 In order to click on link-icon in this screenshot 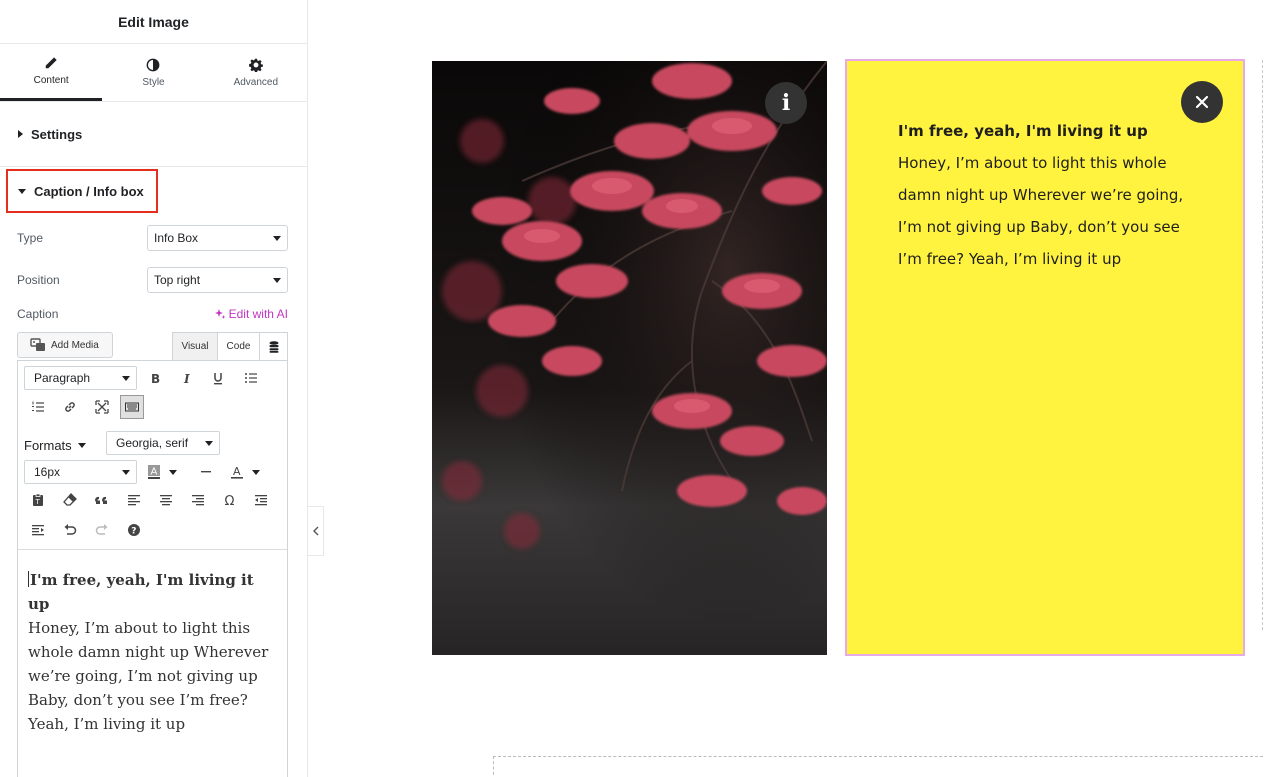, I will do `click(70, 407)`.